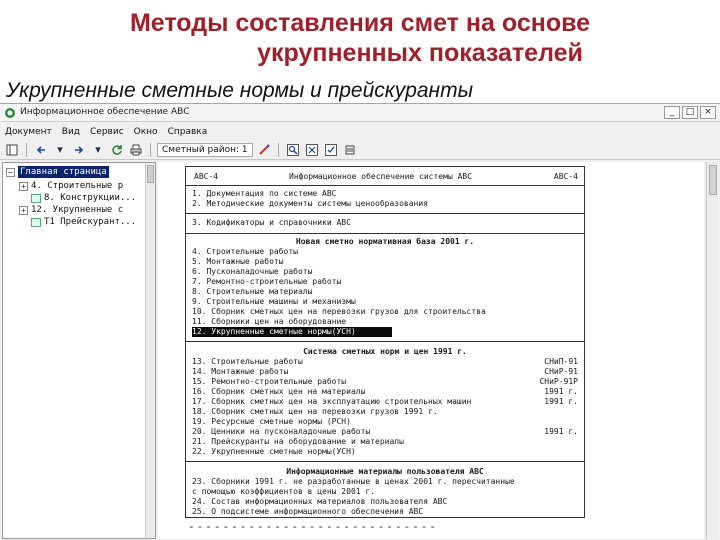 This screenshot has width=720, height=540. Describe the element at coordinates (561, 361) in the screenshot. I see `doc-link-code: СНиП-91` at that location.